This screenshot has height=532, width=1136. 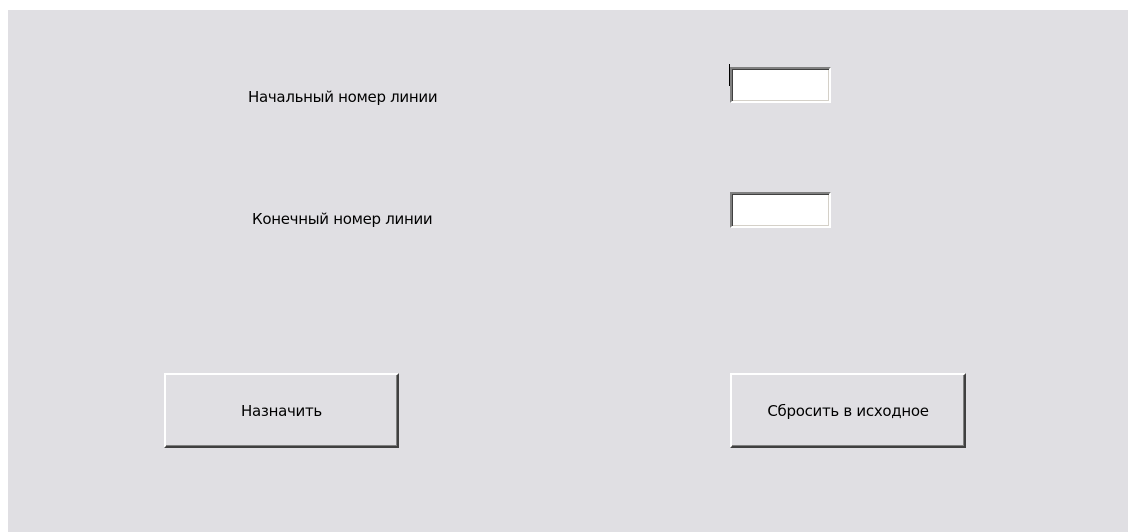 What do you see at coordinates (342, 219) in the screenshot?
I see `end-line-label: Конечный номер линии` at bounding box center [342, 219].